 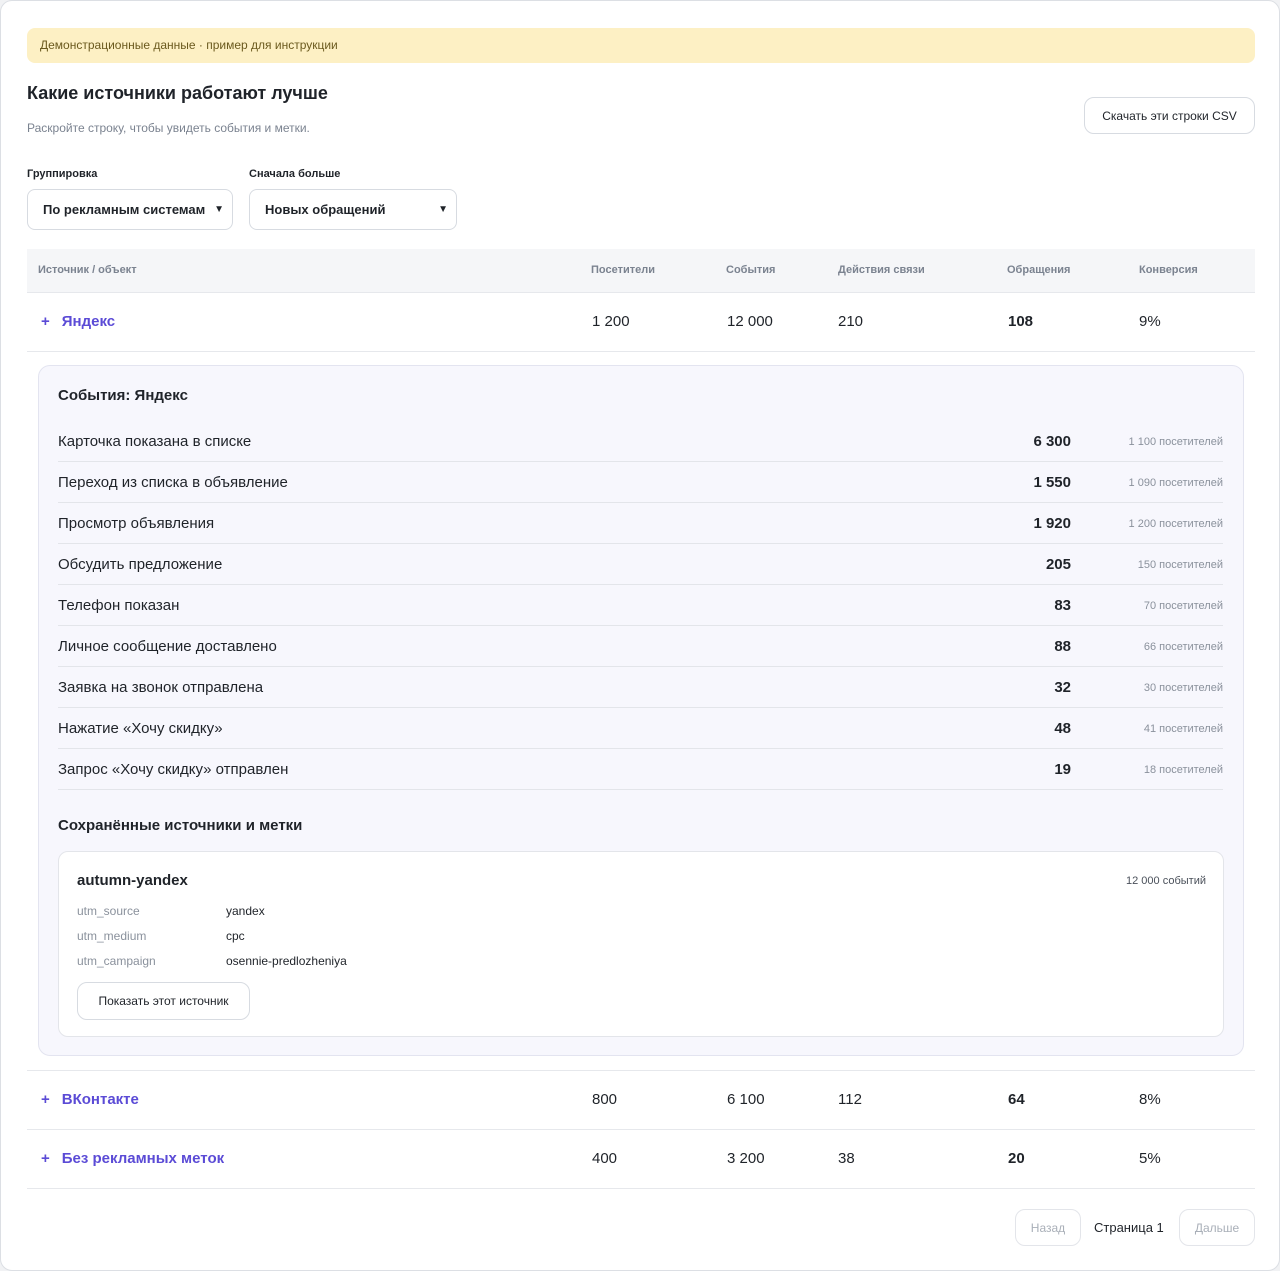 I want to click on utm-value: cpc, so click(x=235, y=936).